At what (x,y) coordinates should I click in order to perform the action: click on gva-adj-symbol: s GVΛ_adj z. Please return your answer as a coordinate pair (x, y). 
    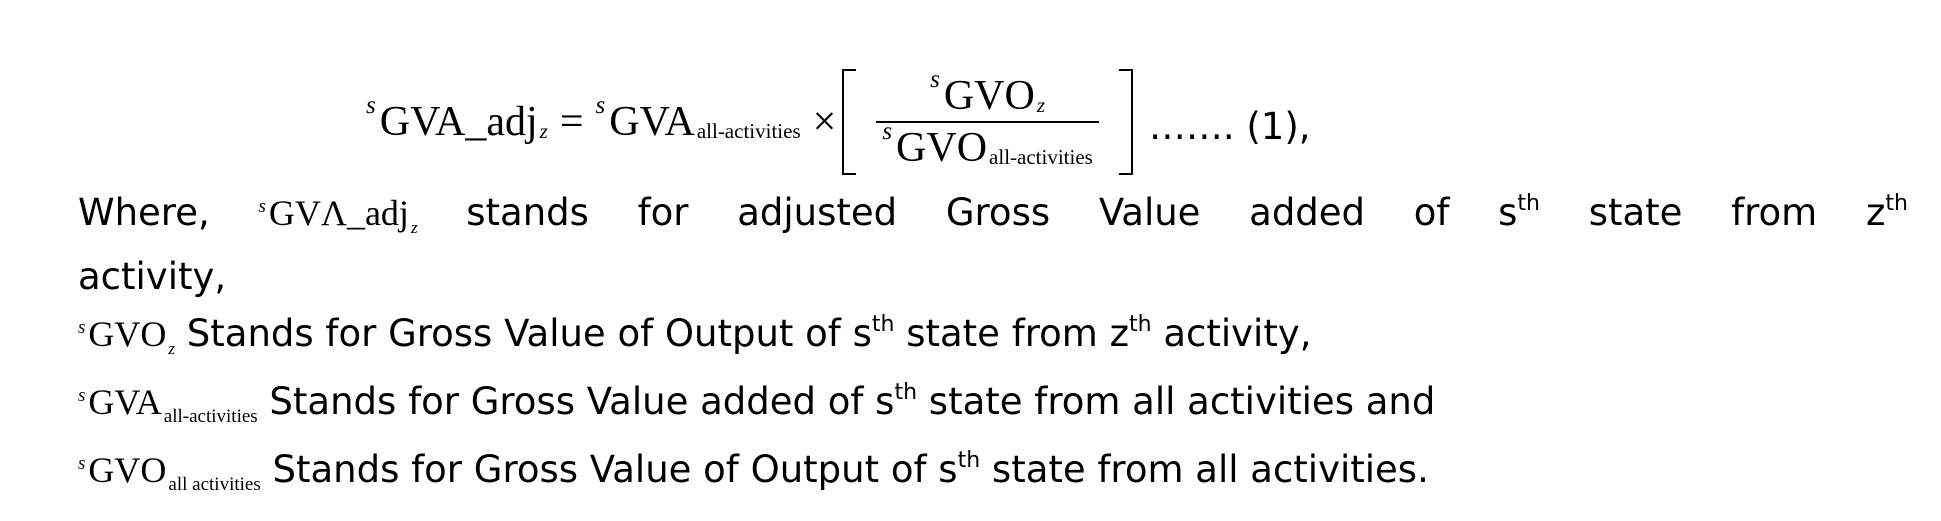
    Looking at the image, I should click on (337, 214).